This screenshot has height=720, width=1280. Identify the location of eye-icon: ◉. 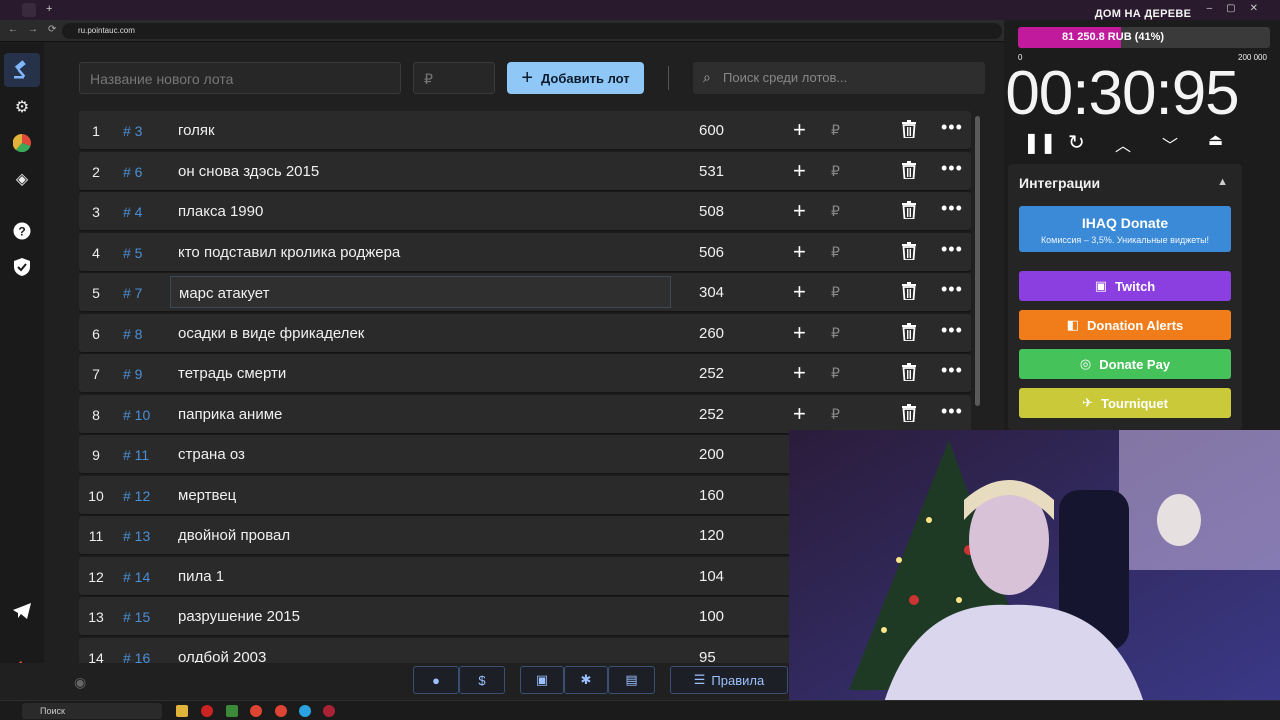
(80, 682).